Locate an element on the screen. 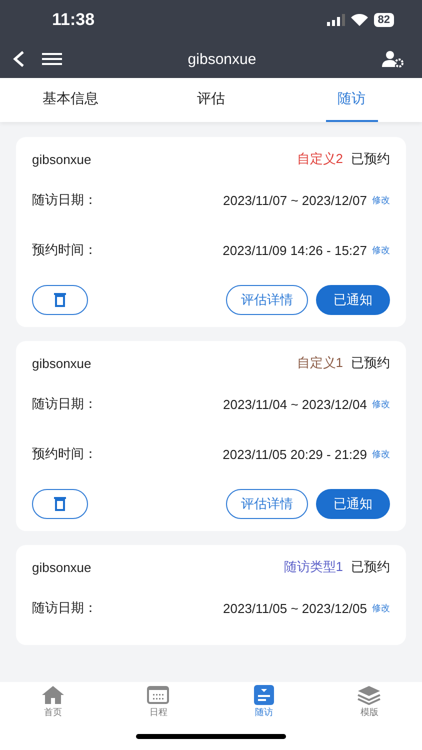 Image resolution: width=422 pixels, height=750 pixels. calendar-icon is located at coordinates (158, 695).